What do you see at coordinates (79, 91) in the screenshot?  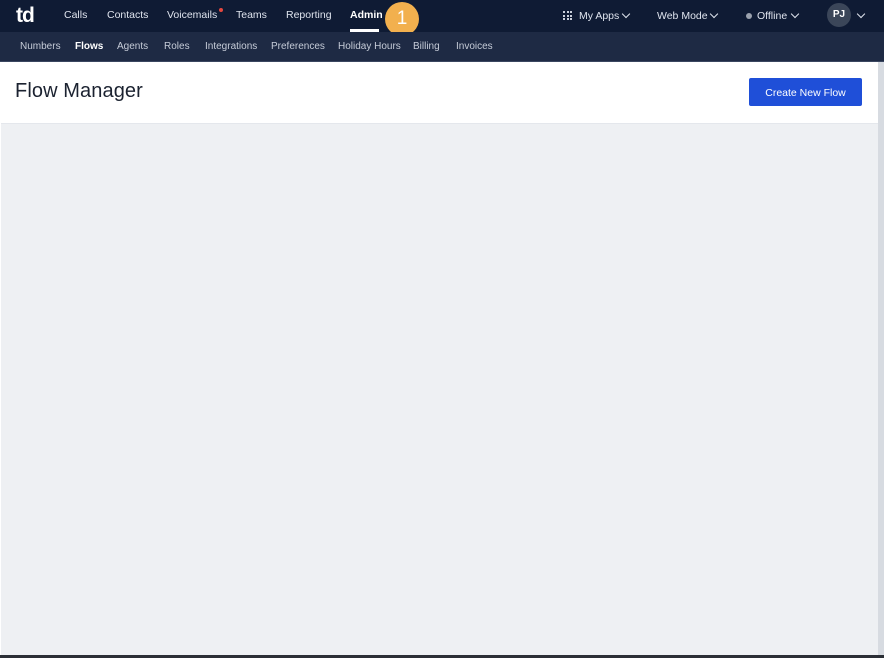 I see `page-title: Flow Manager` at bounding box center [79, 91].